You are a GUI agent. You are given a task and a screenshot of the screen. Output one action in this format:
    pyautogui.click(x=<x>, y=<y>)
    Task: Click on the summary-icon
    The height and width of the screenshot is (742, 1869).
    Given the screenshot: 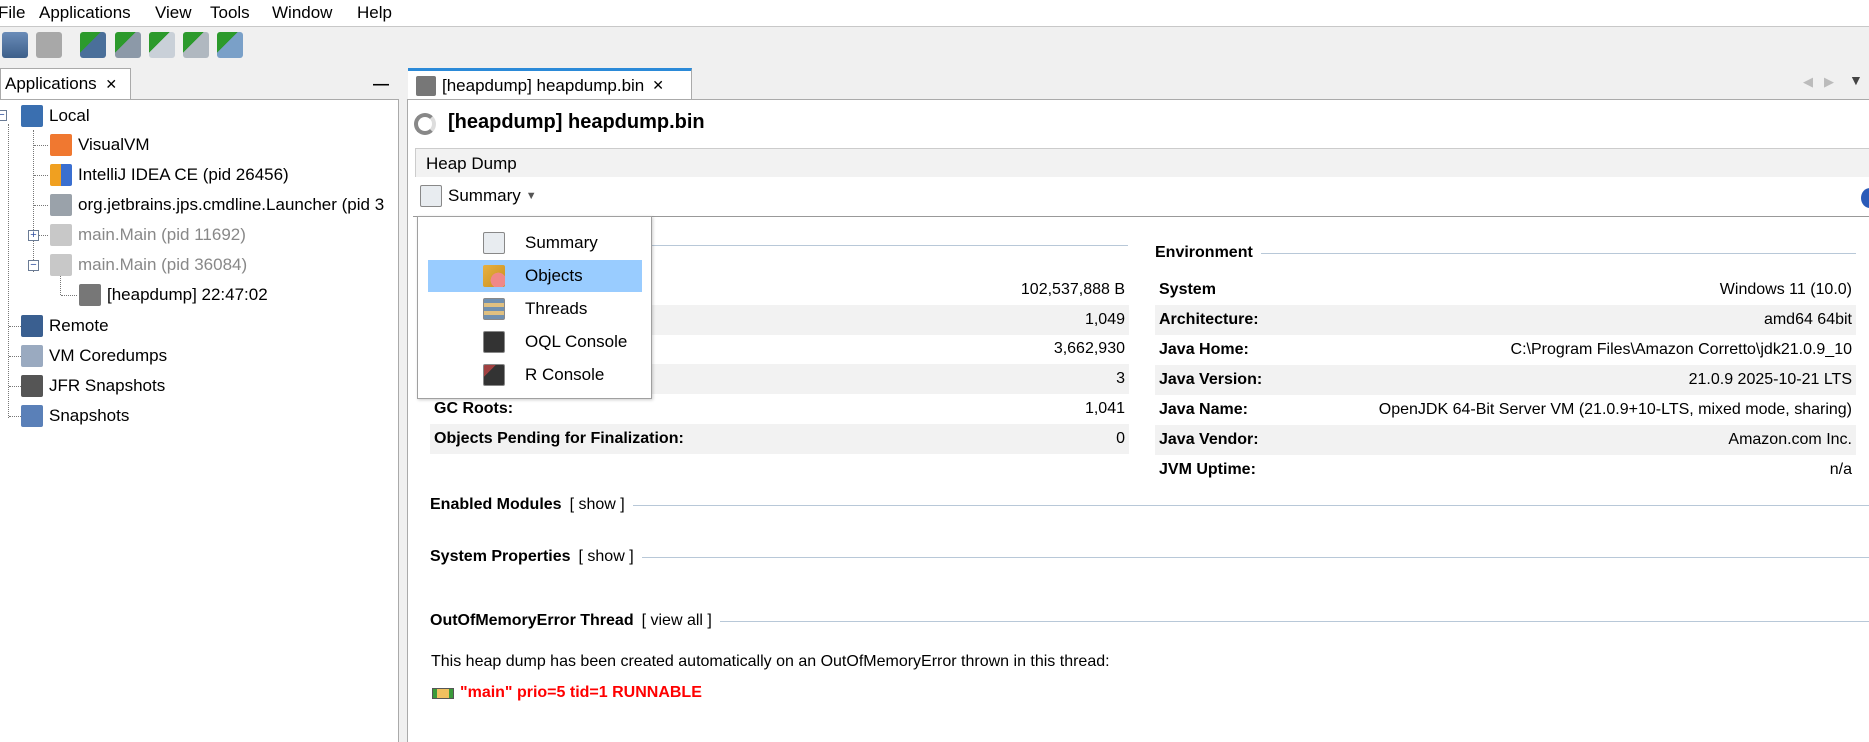 What is the action you would take?
    pyautogui.click(x=494, y=243)
    